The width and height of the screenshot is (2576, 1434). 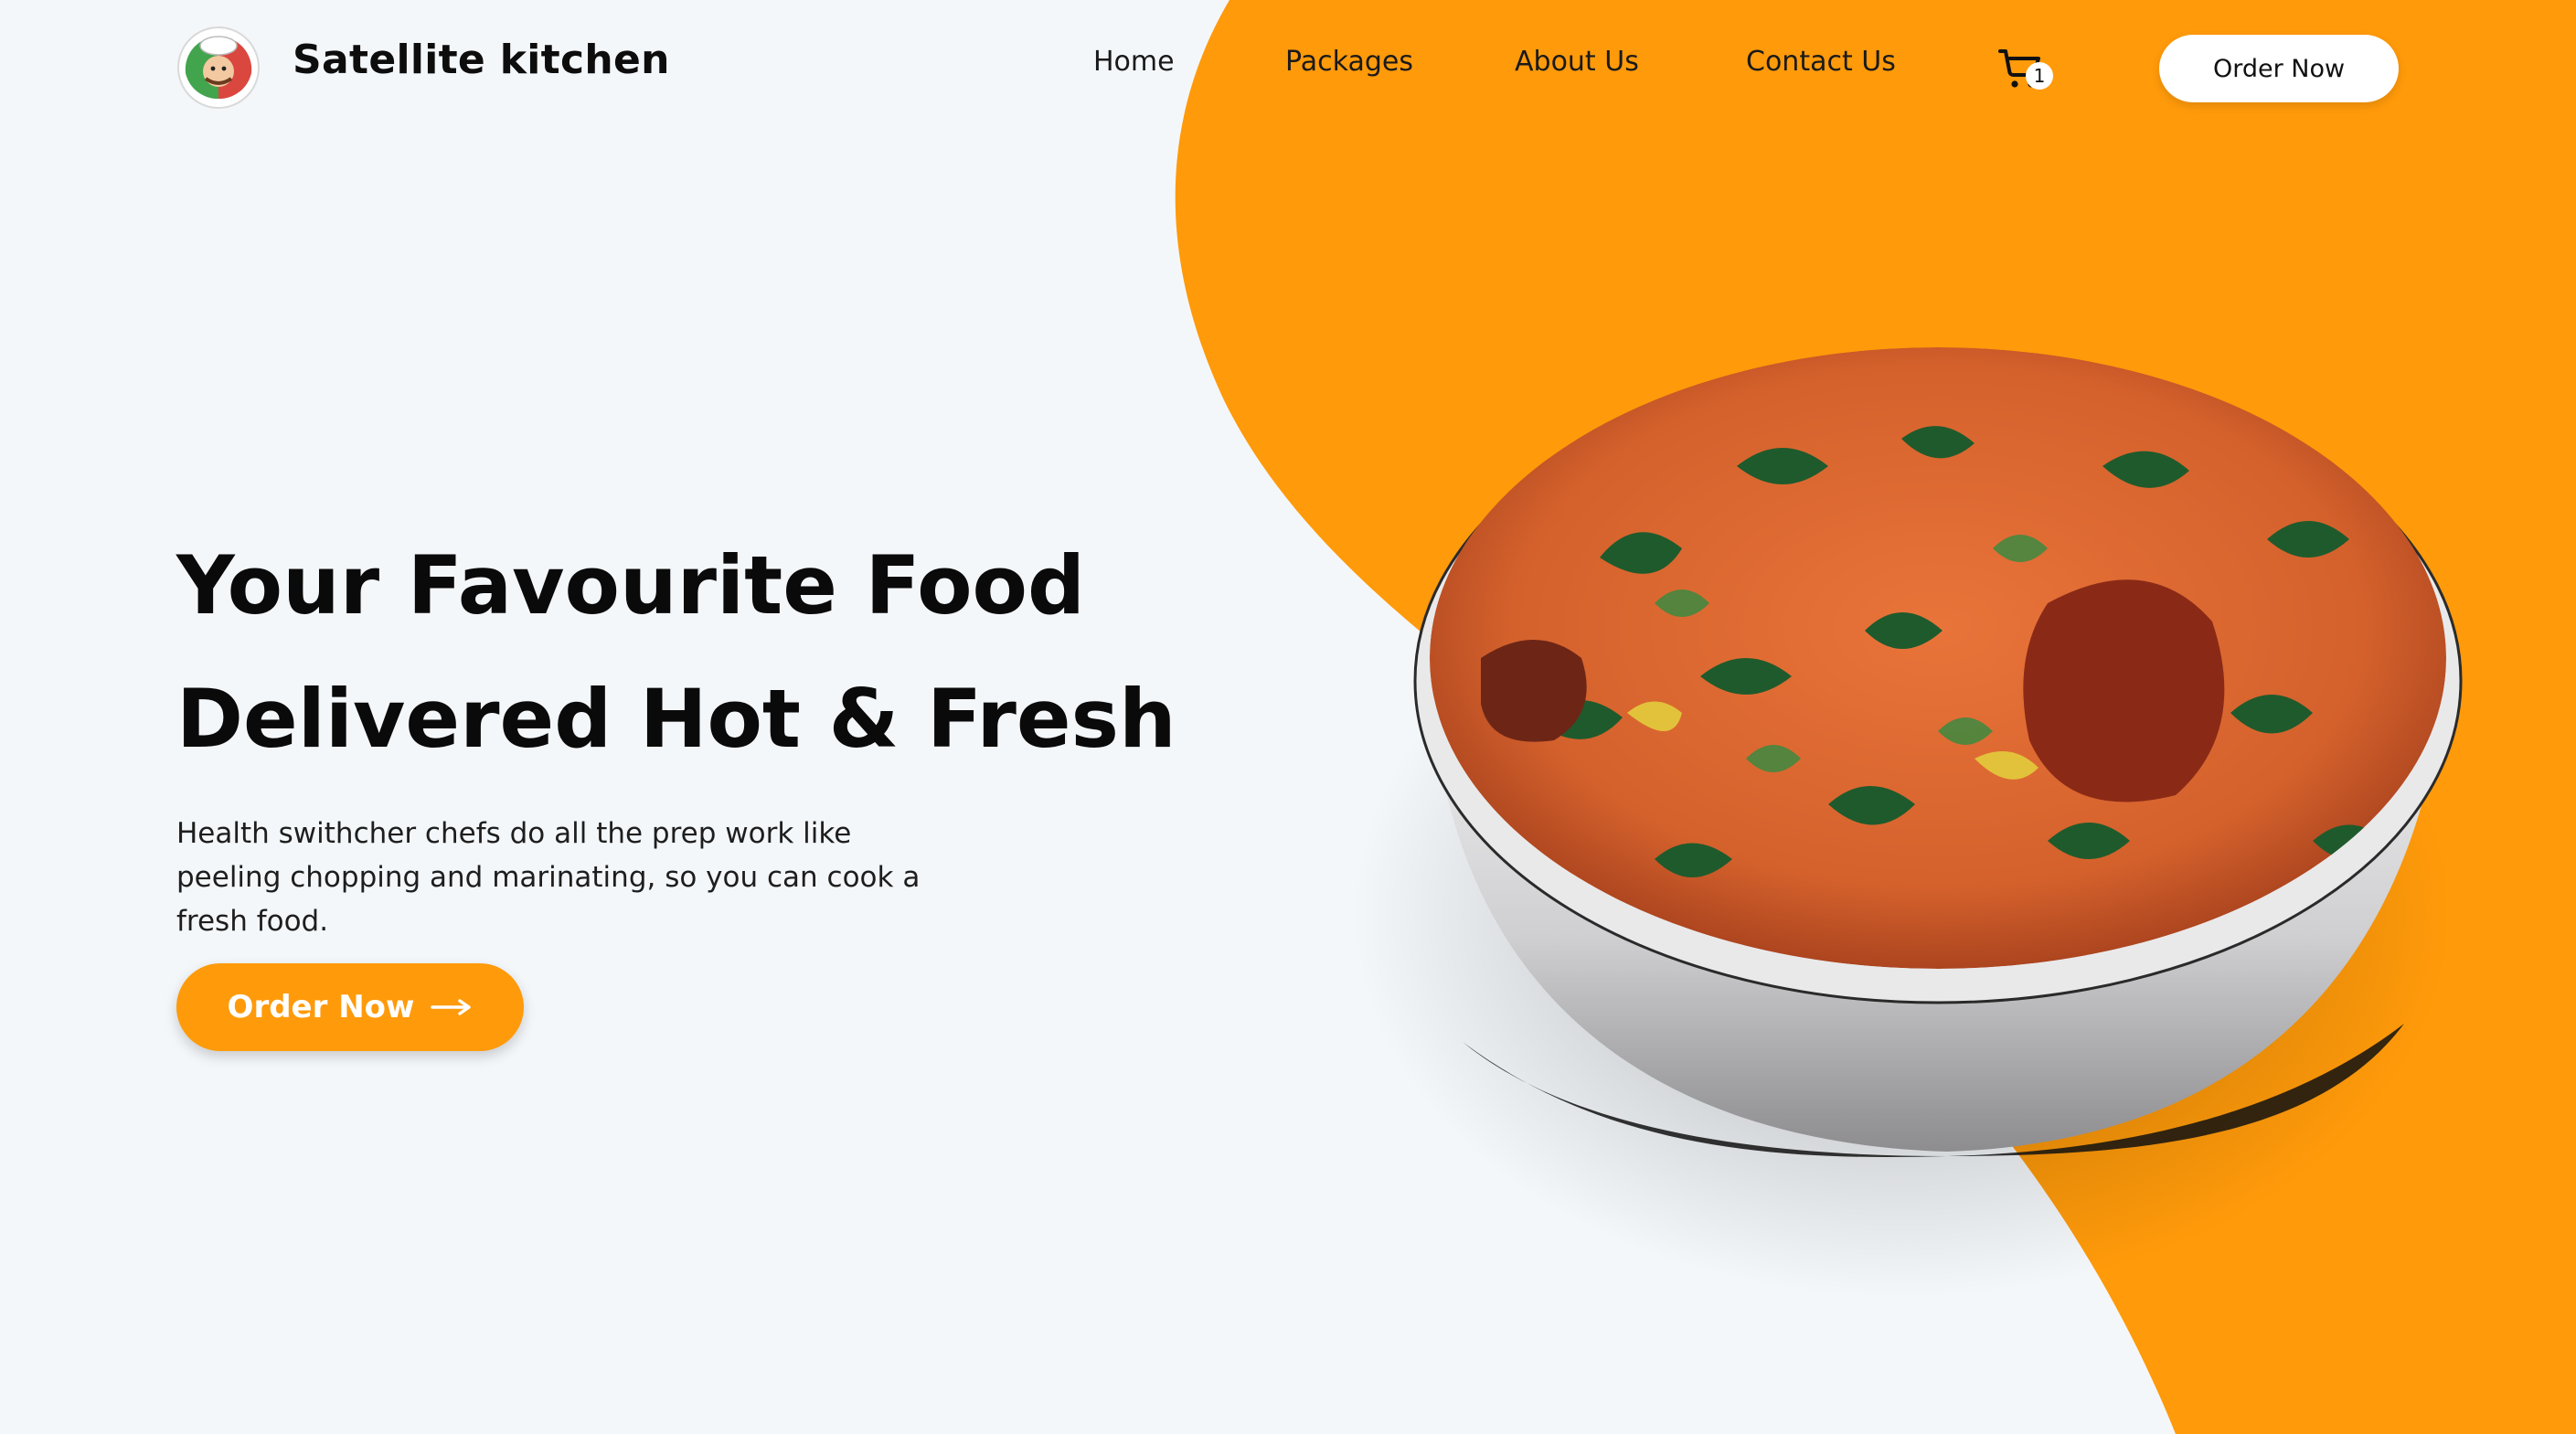 I want to click on hero-order-now-label: Order Now, so click(x=321, y=1007).